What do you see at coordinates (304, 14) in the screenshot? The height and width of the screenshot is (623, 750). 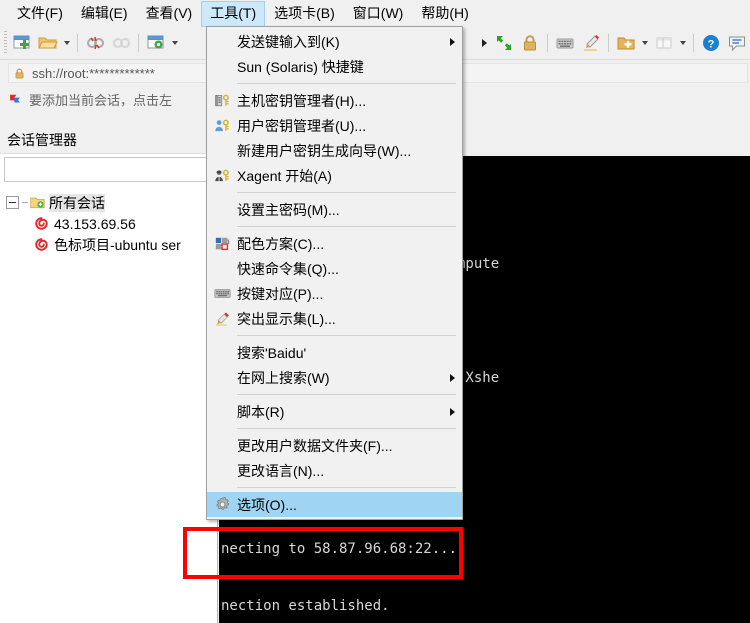 I see `menu-tabs: 选项卡(B)` at bounding box center [304, 14].